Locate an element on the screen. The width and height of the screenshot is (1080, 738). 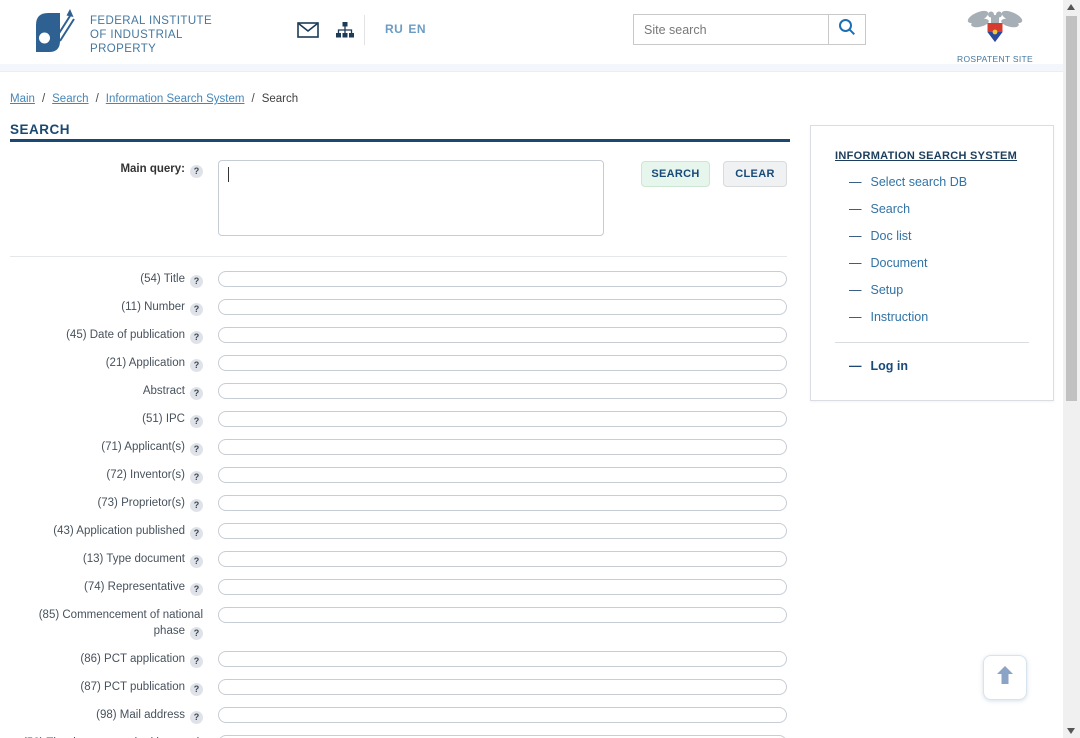
title-underline is located at coordinates (400, 140).